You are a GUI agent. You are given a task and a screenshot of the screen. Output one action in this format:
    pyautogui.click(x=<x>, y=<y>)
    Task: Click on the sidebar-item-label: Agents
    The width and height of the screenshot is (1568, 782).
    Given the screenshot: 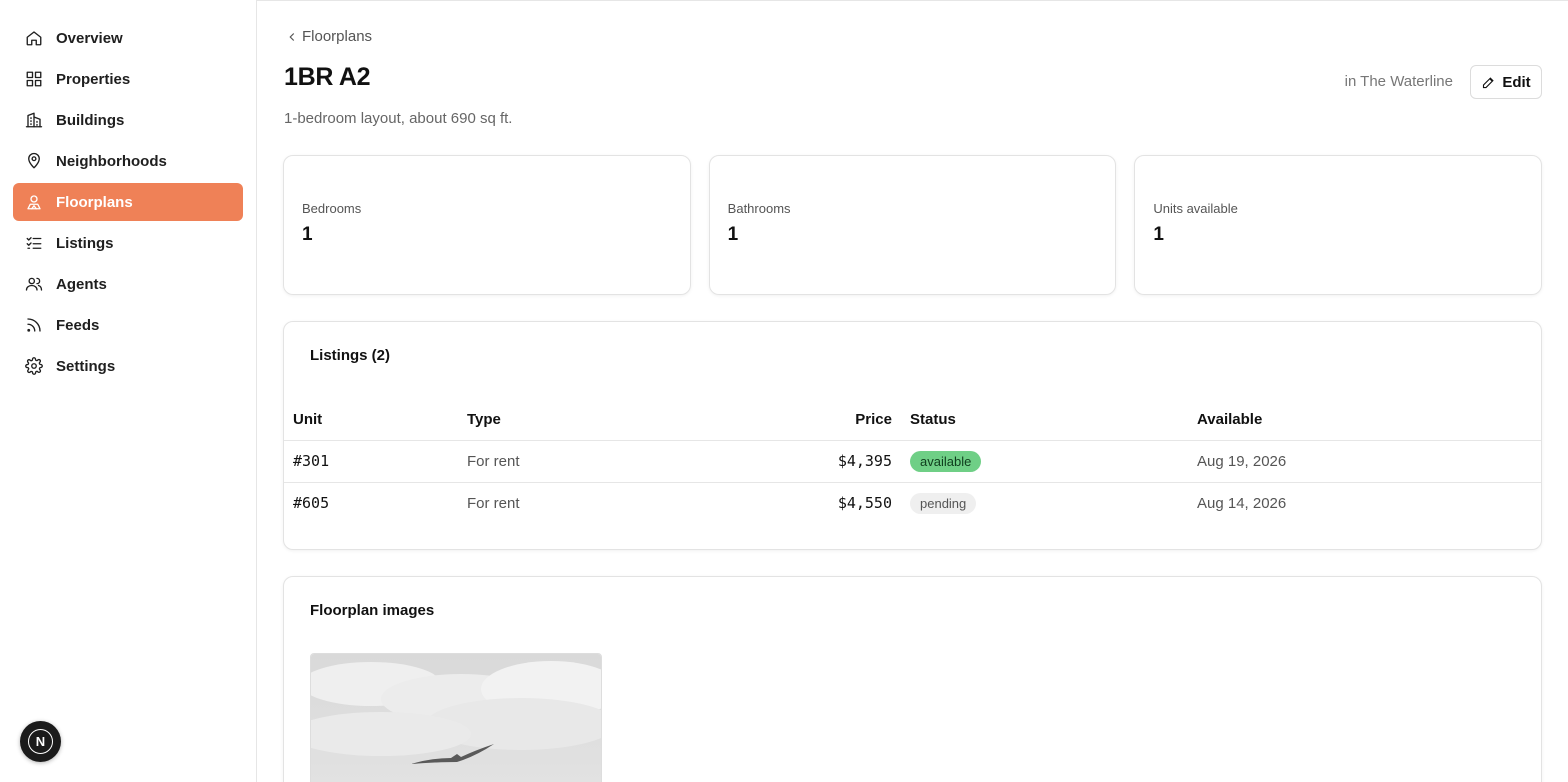 What is the action you would take?
    pyautogui.click(x=81, y=284)
    